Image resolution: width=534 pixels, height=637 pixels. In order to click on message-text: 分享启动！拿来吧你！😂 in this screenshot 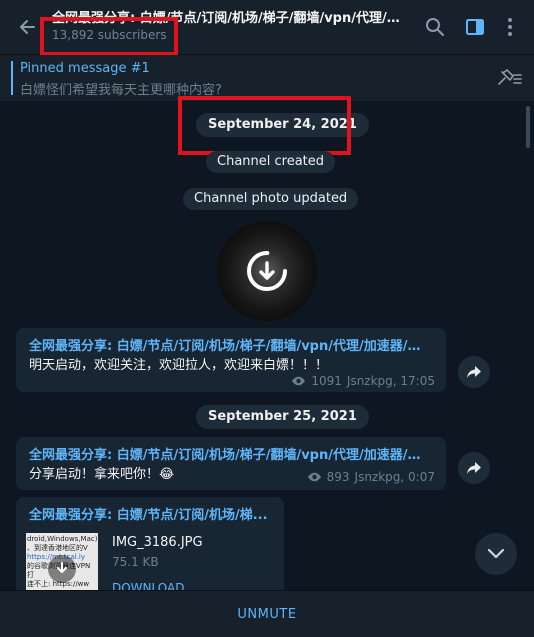, I will do `click(102, 474)`.